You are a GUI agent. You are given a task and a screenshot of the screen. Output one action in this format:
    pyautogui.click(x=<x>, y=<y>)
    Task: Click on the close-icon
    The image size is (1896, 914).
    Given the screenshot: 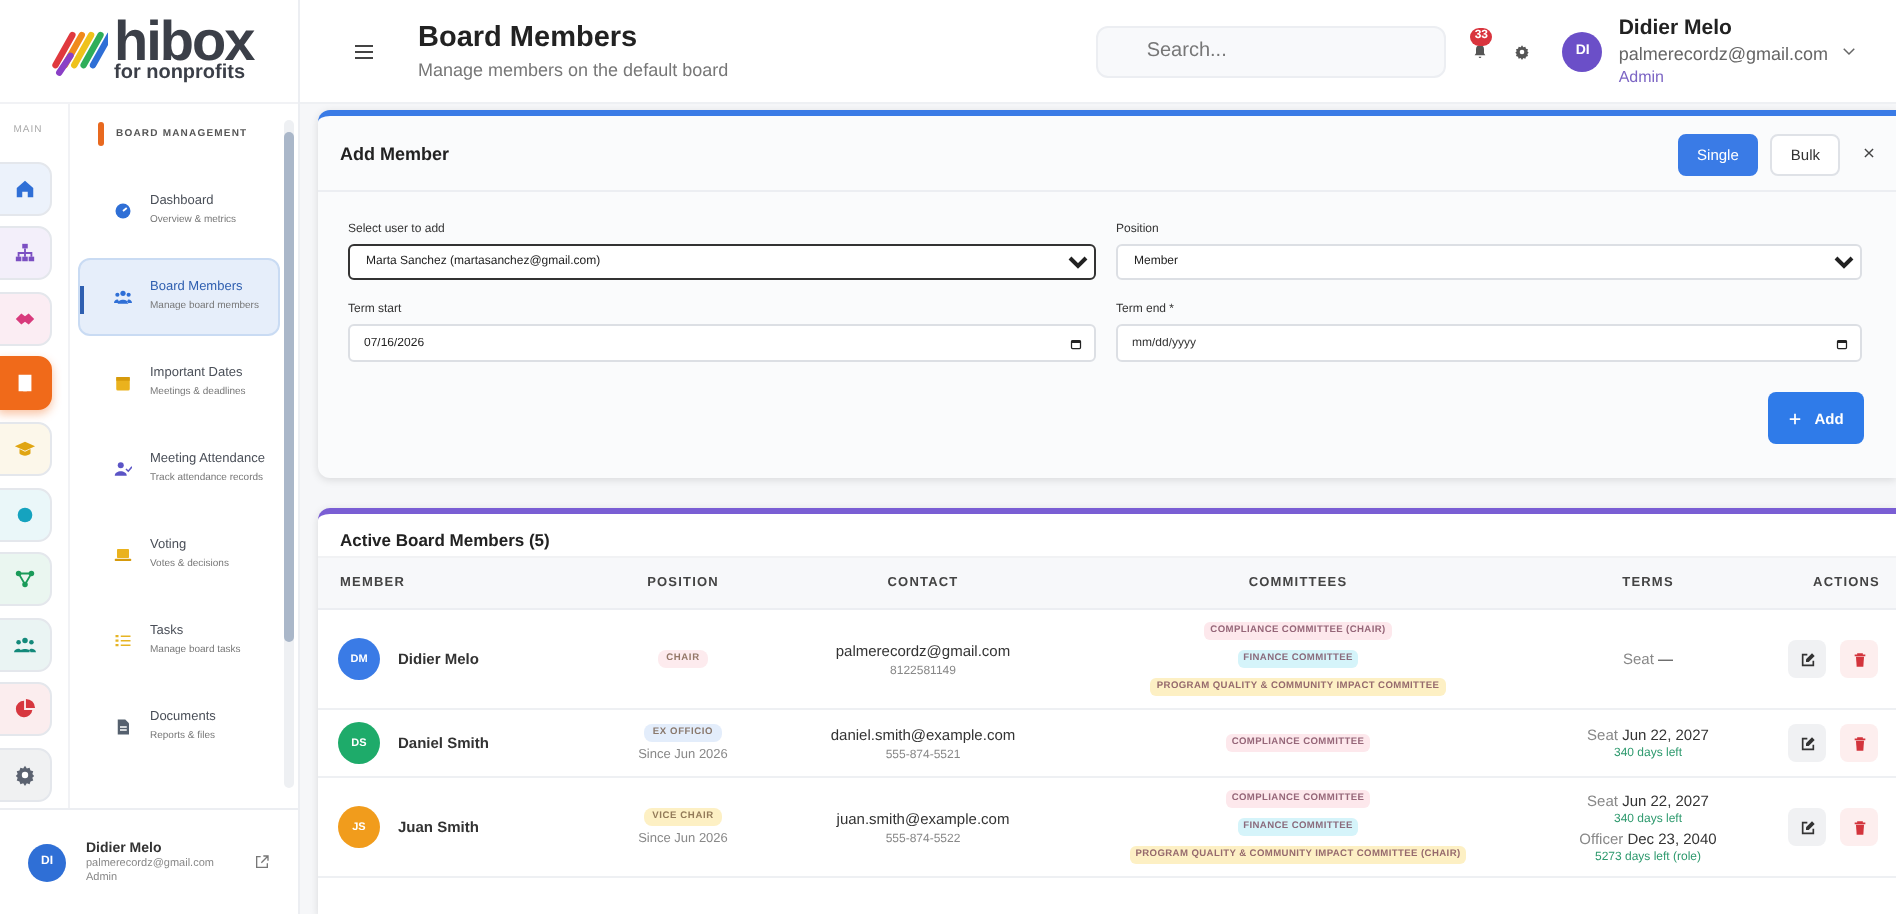 What is the action you would take?
    pyautogui.click(x=1869, y=153)
    